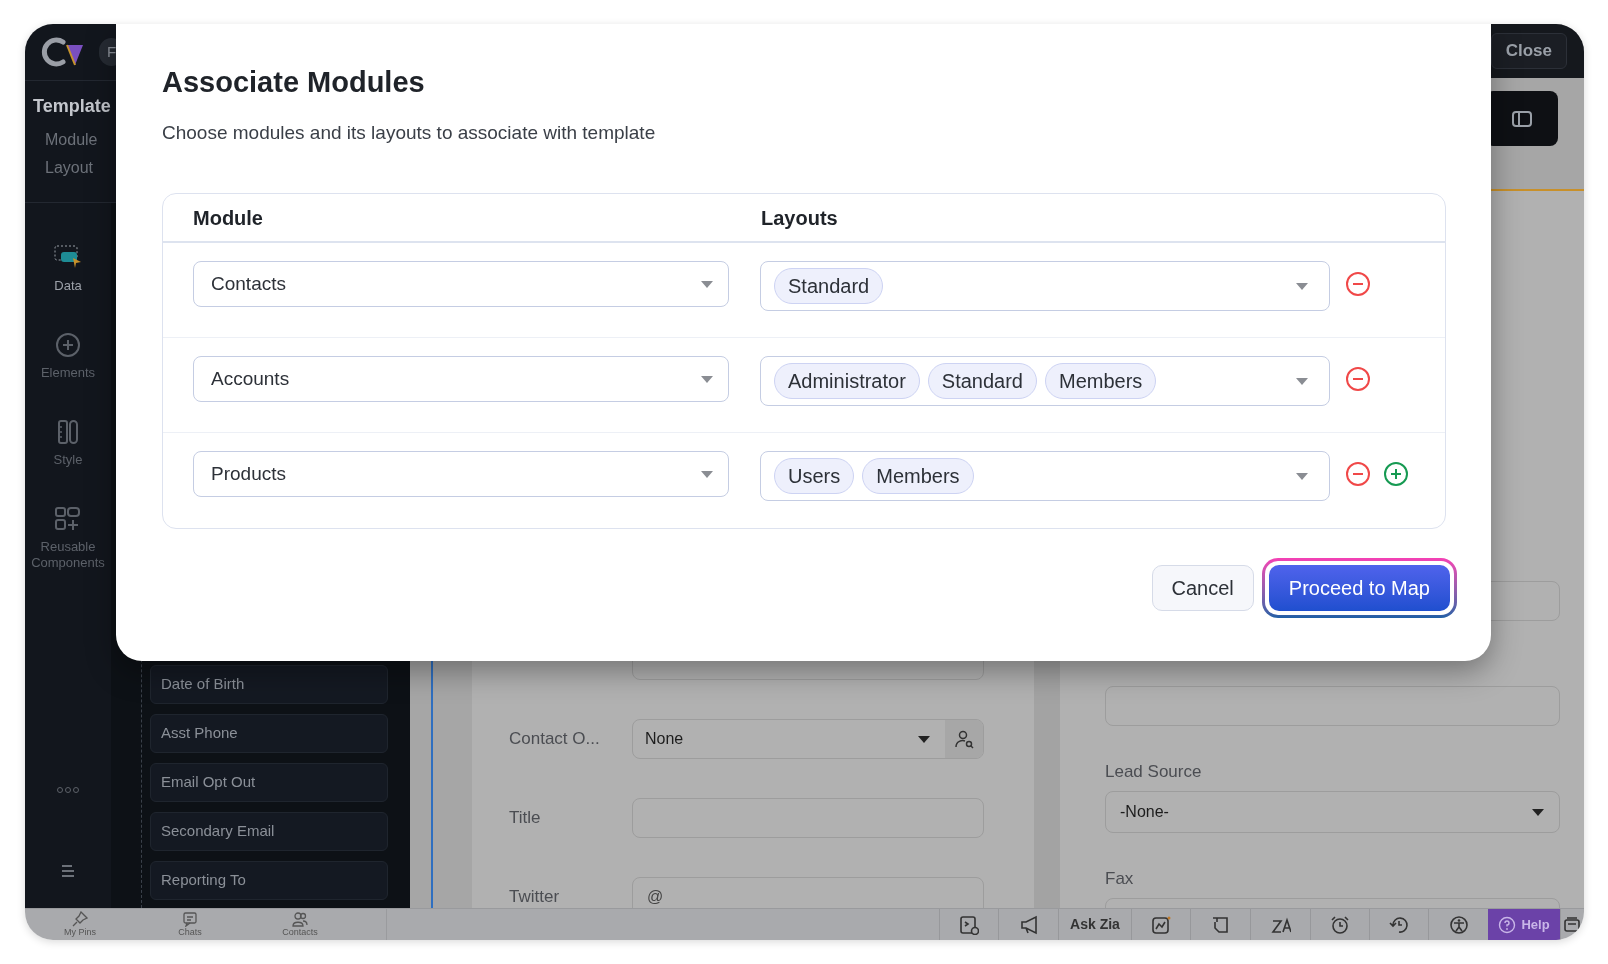 The image size is (1608, 964). Describe the element at coordinates (71, 140) in the screenshot. I see `meta-label: Module` at that location.